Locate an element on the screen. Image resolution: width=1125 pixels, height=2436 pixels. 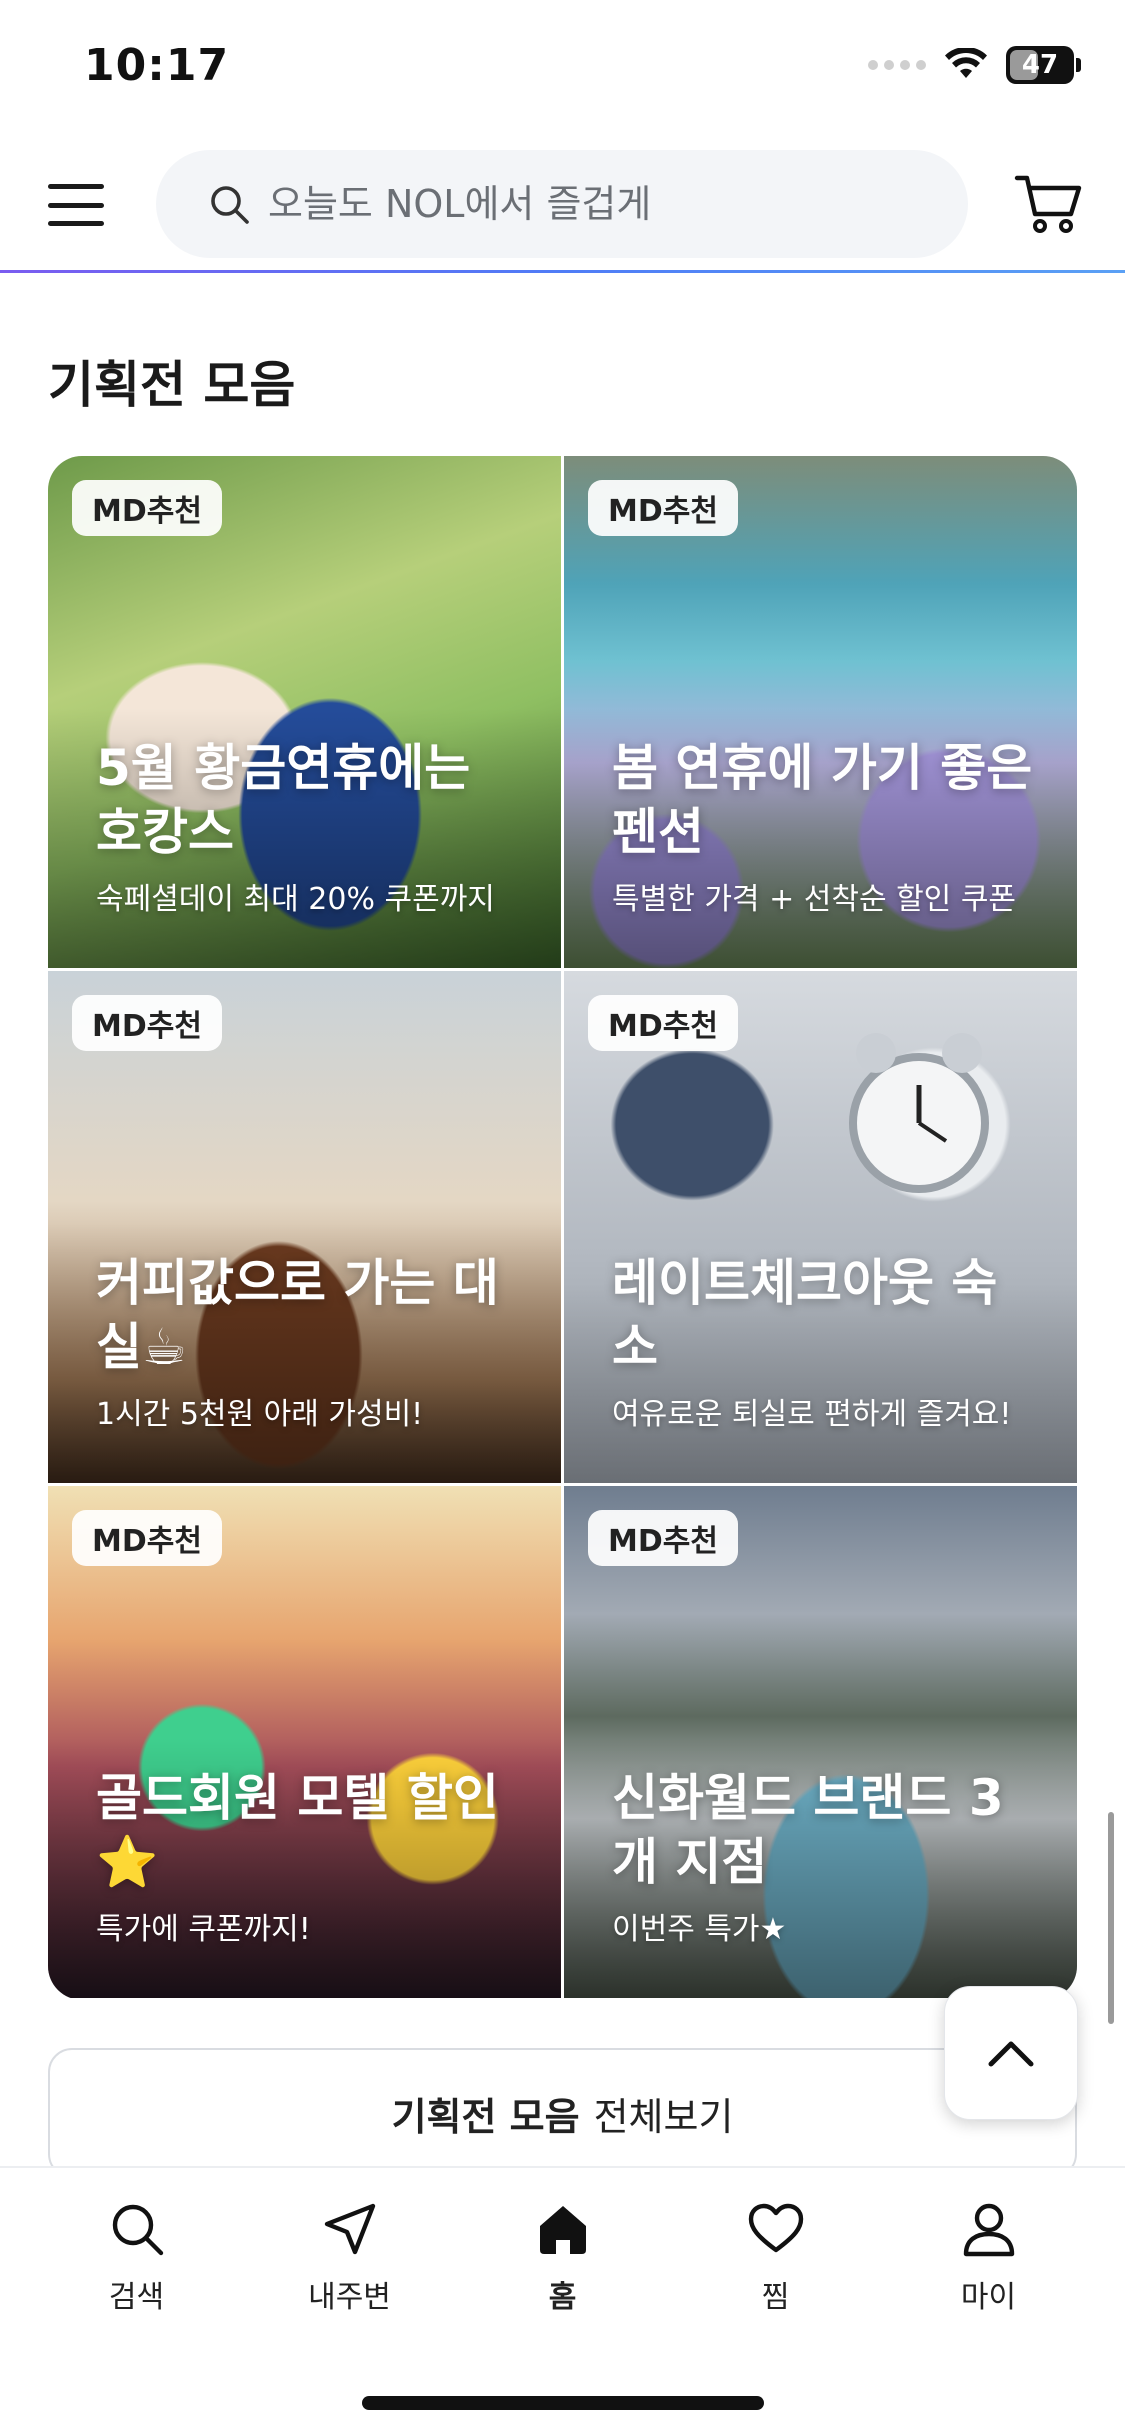
battery-icon: 47 is located at coordinates (1043, 65).